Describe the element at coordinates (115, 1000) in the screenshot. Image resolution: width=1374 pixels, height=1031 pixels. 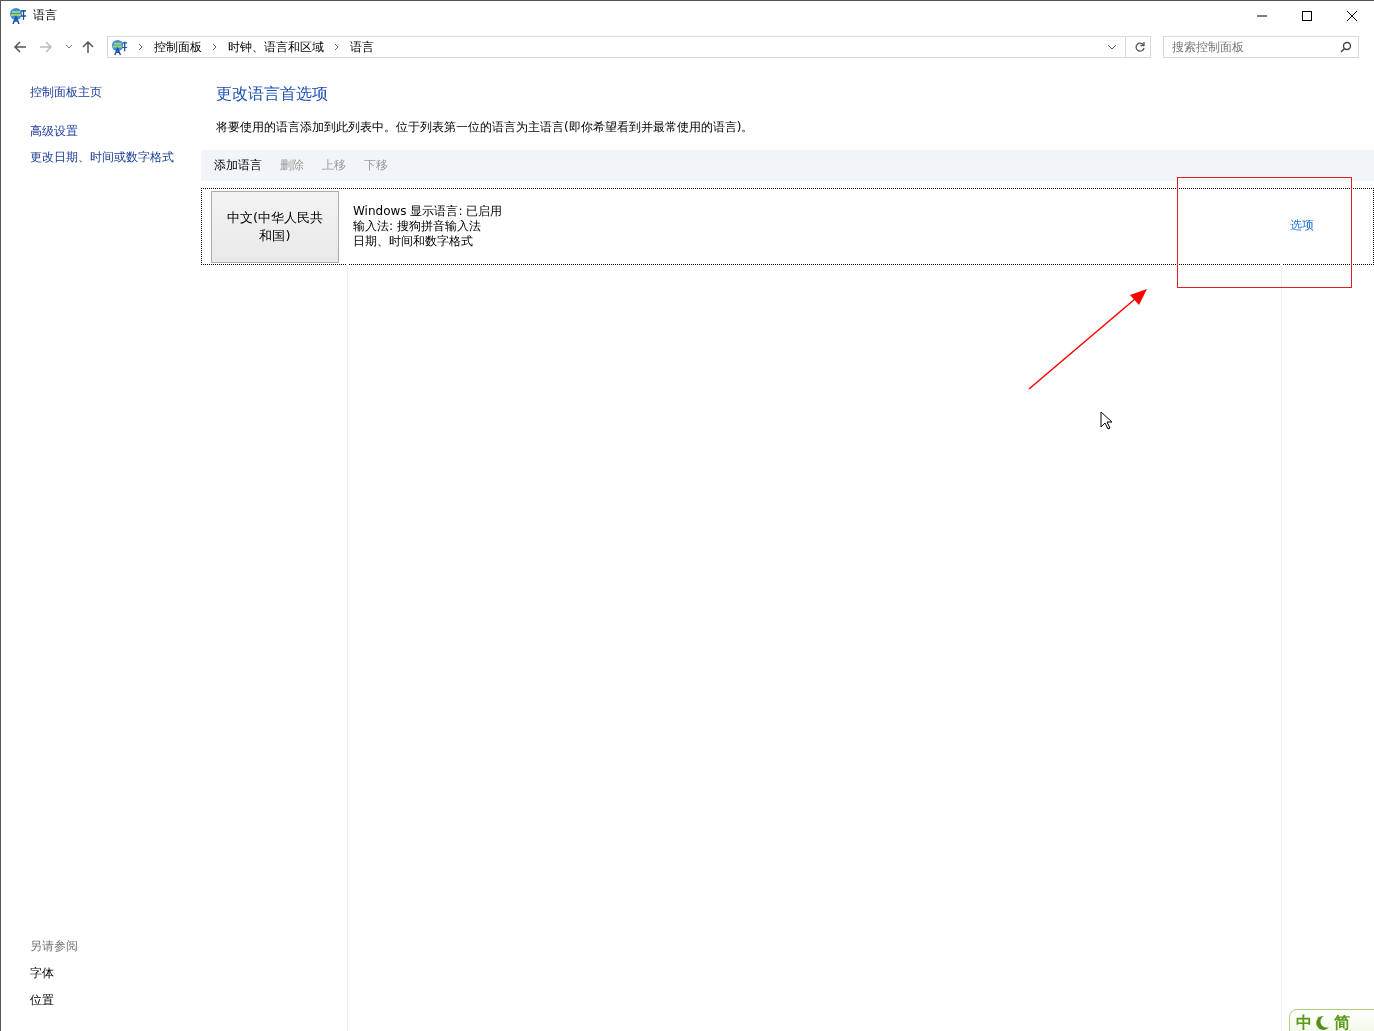
I see `sidebar-link: 位置` at that location.